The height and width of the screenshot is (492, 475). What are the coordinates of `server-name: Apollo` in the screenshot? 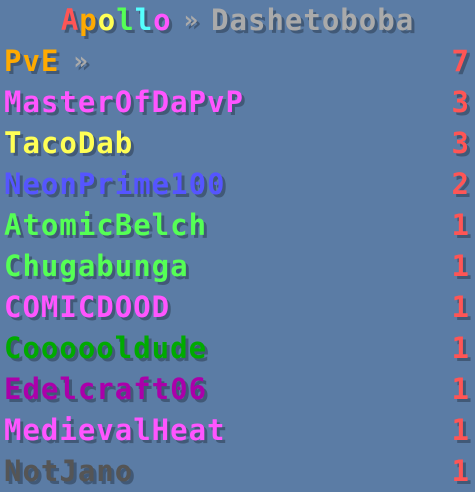 It's located at (116, 20).